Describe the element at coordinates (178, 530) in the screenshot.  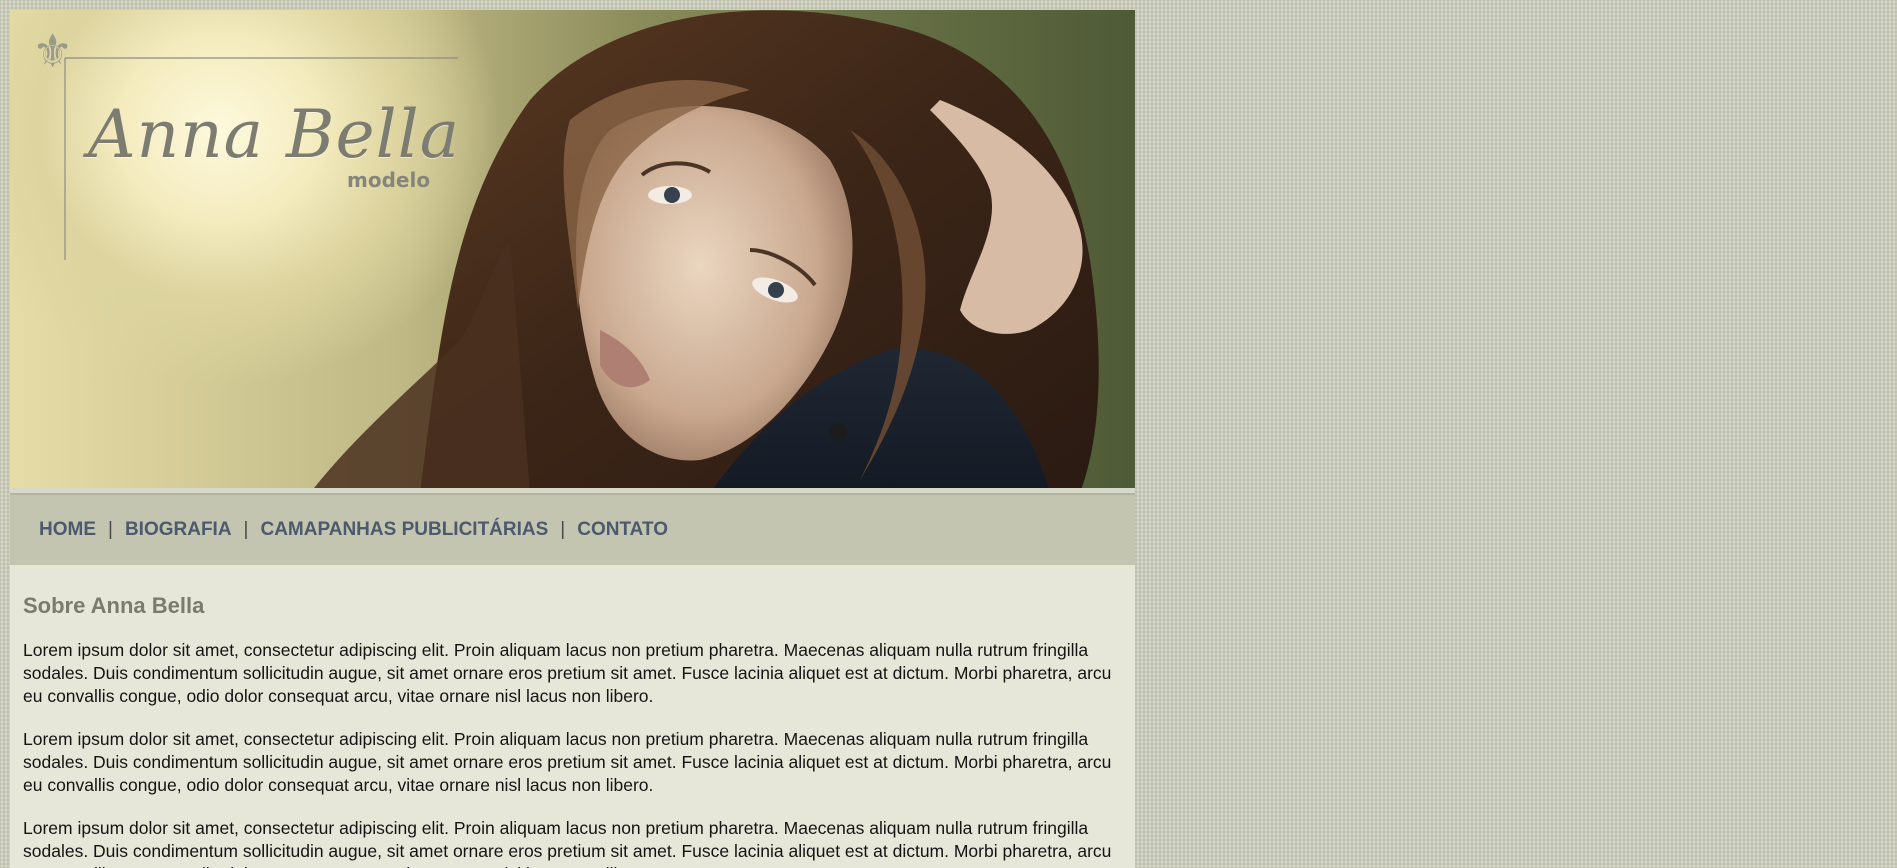
I see `nav-item-biografia: BIOGRAFIA` at that location.